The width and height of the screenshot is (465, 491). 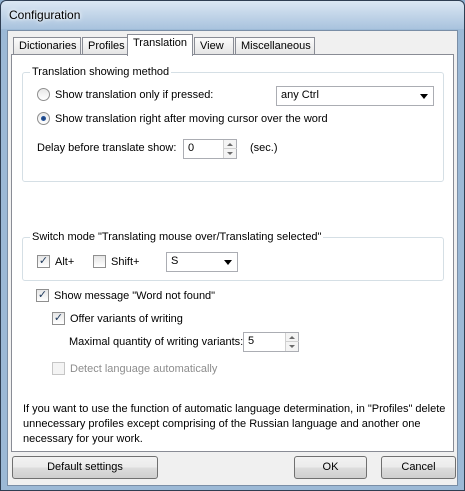 I want to click on switch-key-value: S, so click(x=175, y=261).